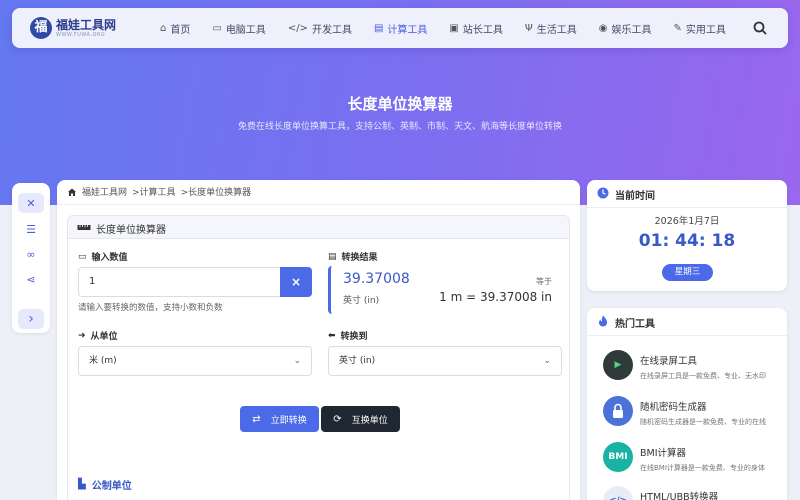 Image resolution: width=800 pixels, height=500 pixels. What do you see at coordinates (109, 258) in the screenshot?
I see `input-label-text: 输入数值` at bounding box center [109, 258].